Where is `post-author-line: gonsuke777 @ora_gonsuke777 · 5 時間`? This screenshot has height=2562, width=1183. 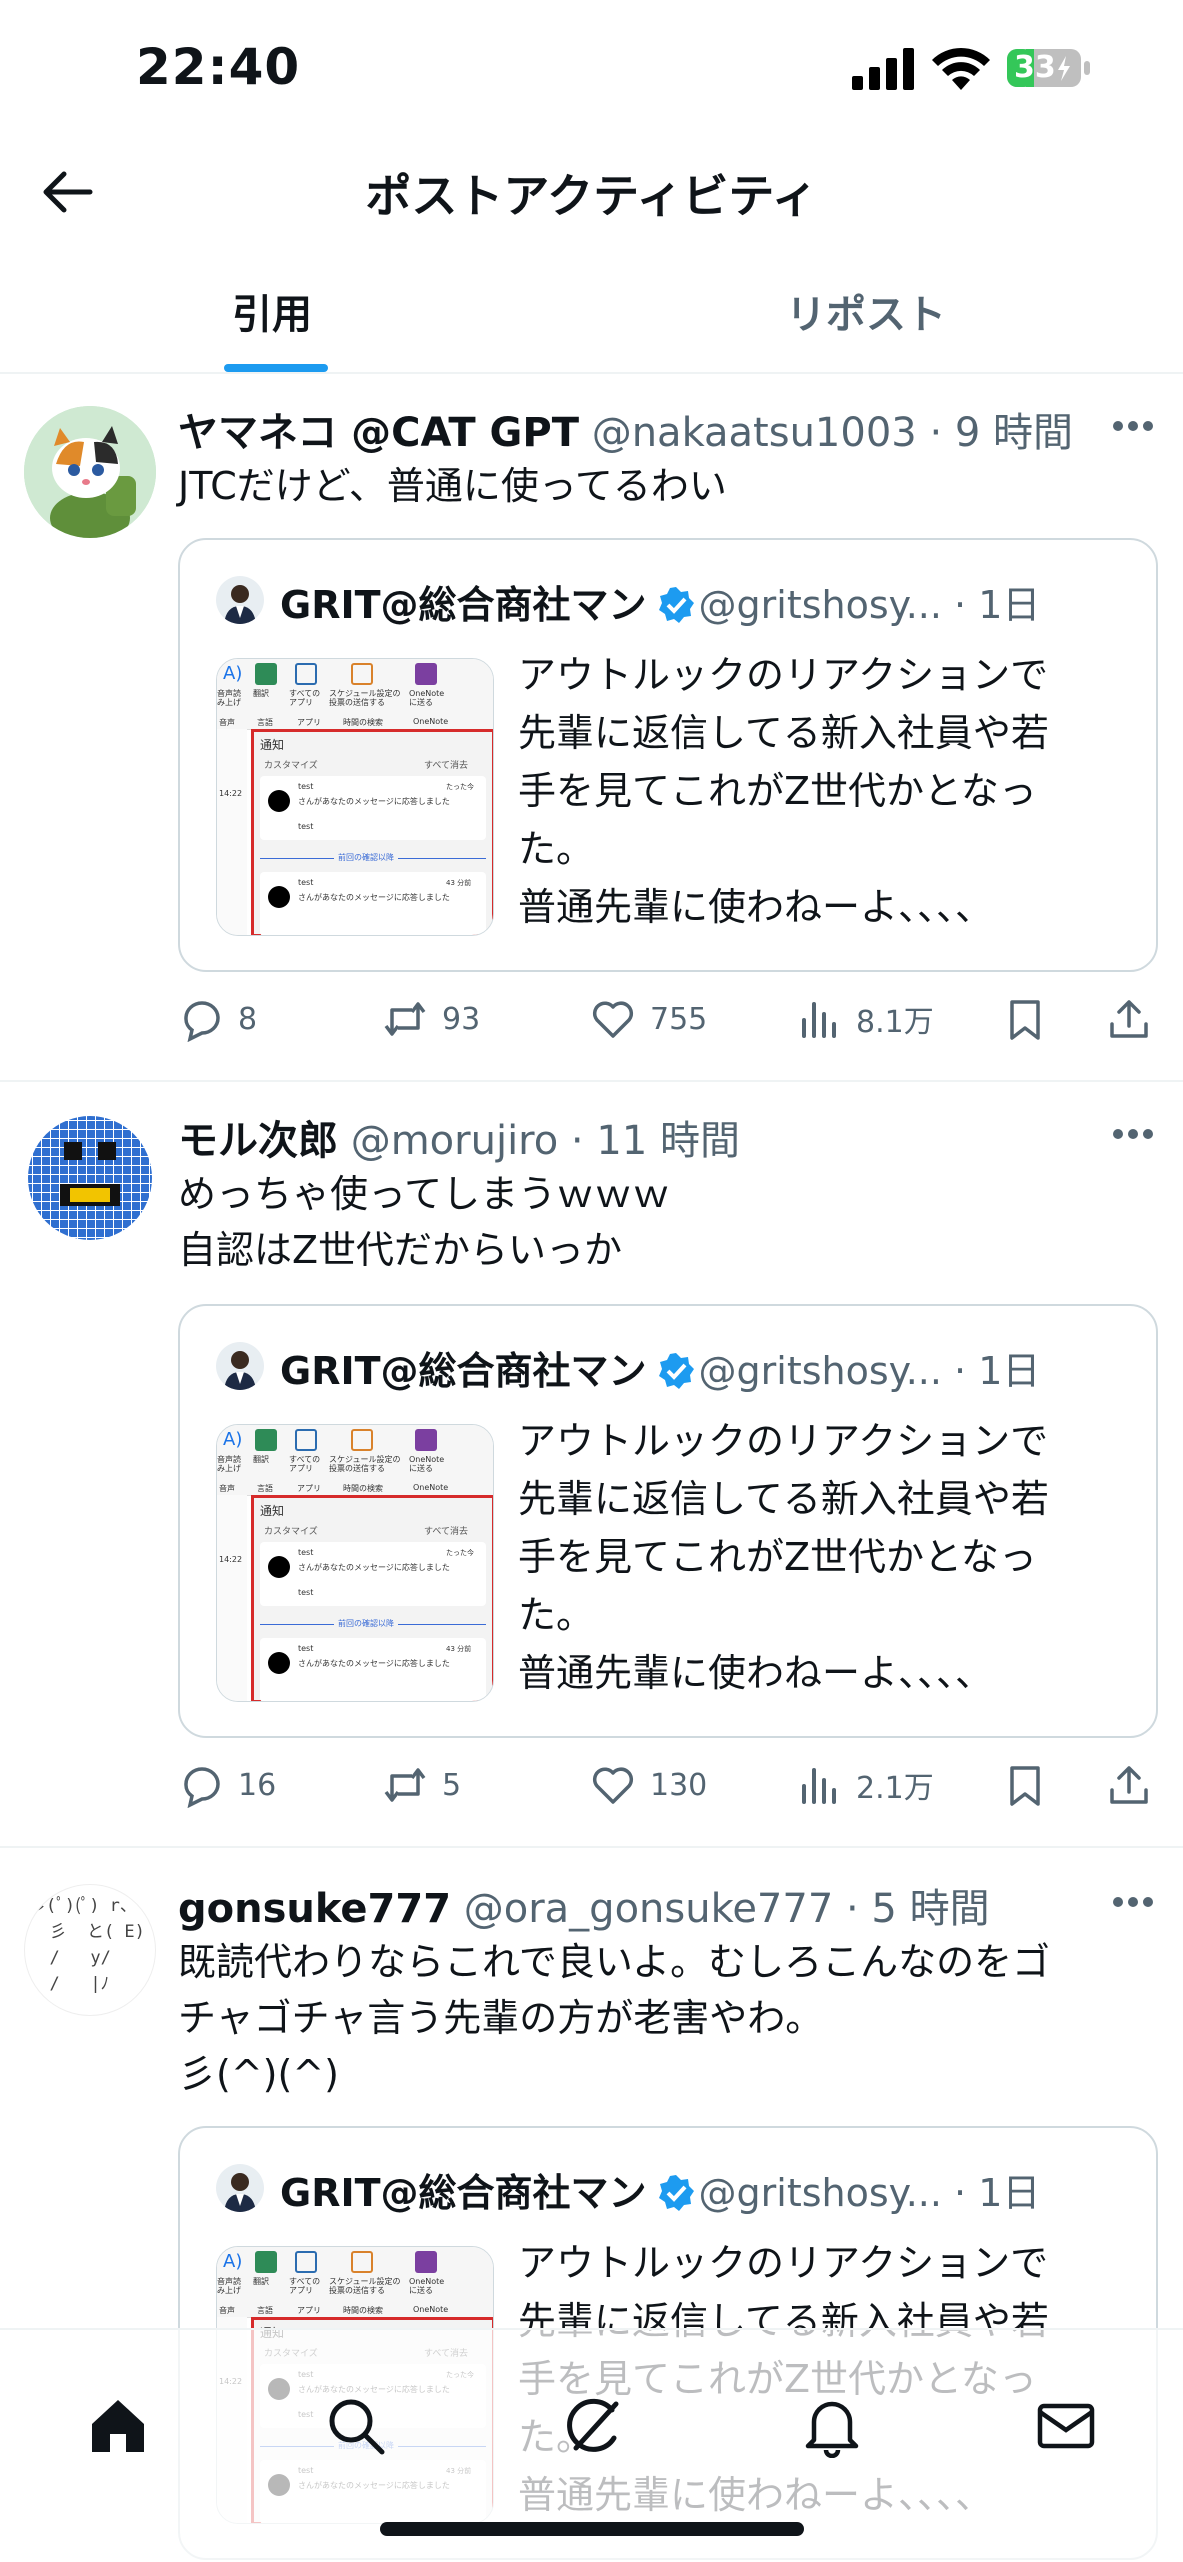 post-author-line: gonsuke777 @ora_gonsuke777 · 5 時間 is located at coordinates (584, 1905).